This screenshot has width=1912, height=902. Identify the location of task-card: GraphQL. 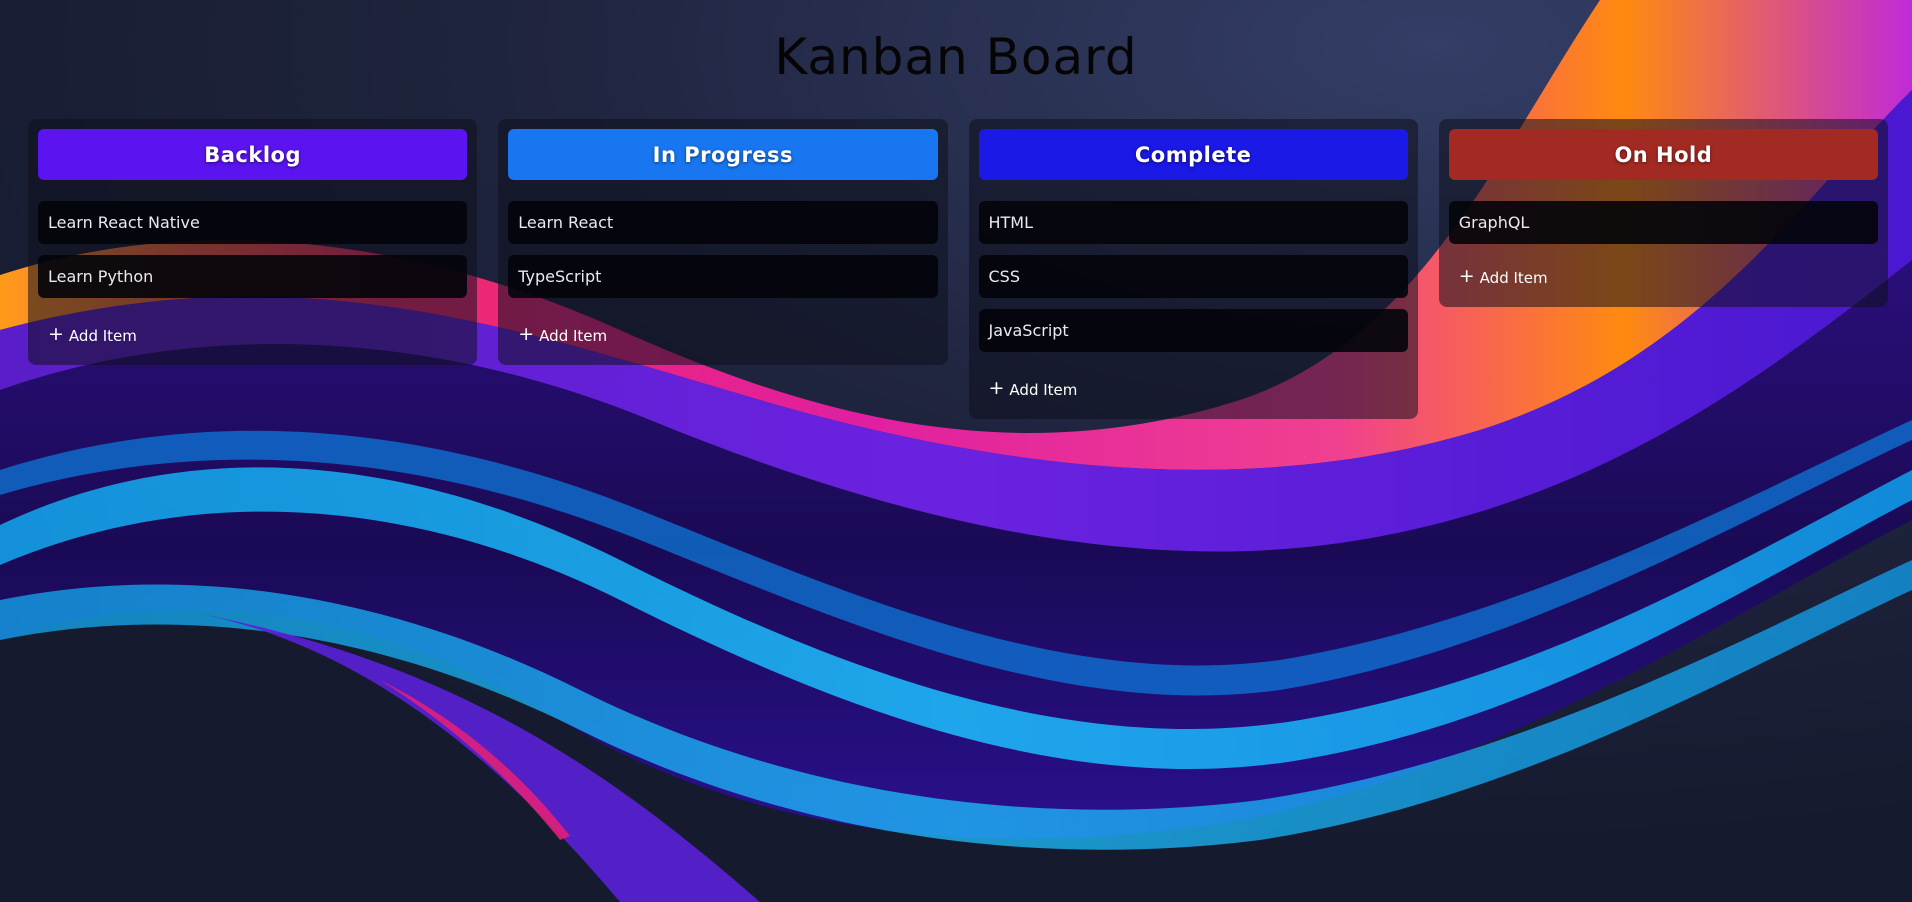
(1663, 222).